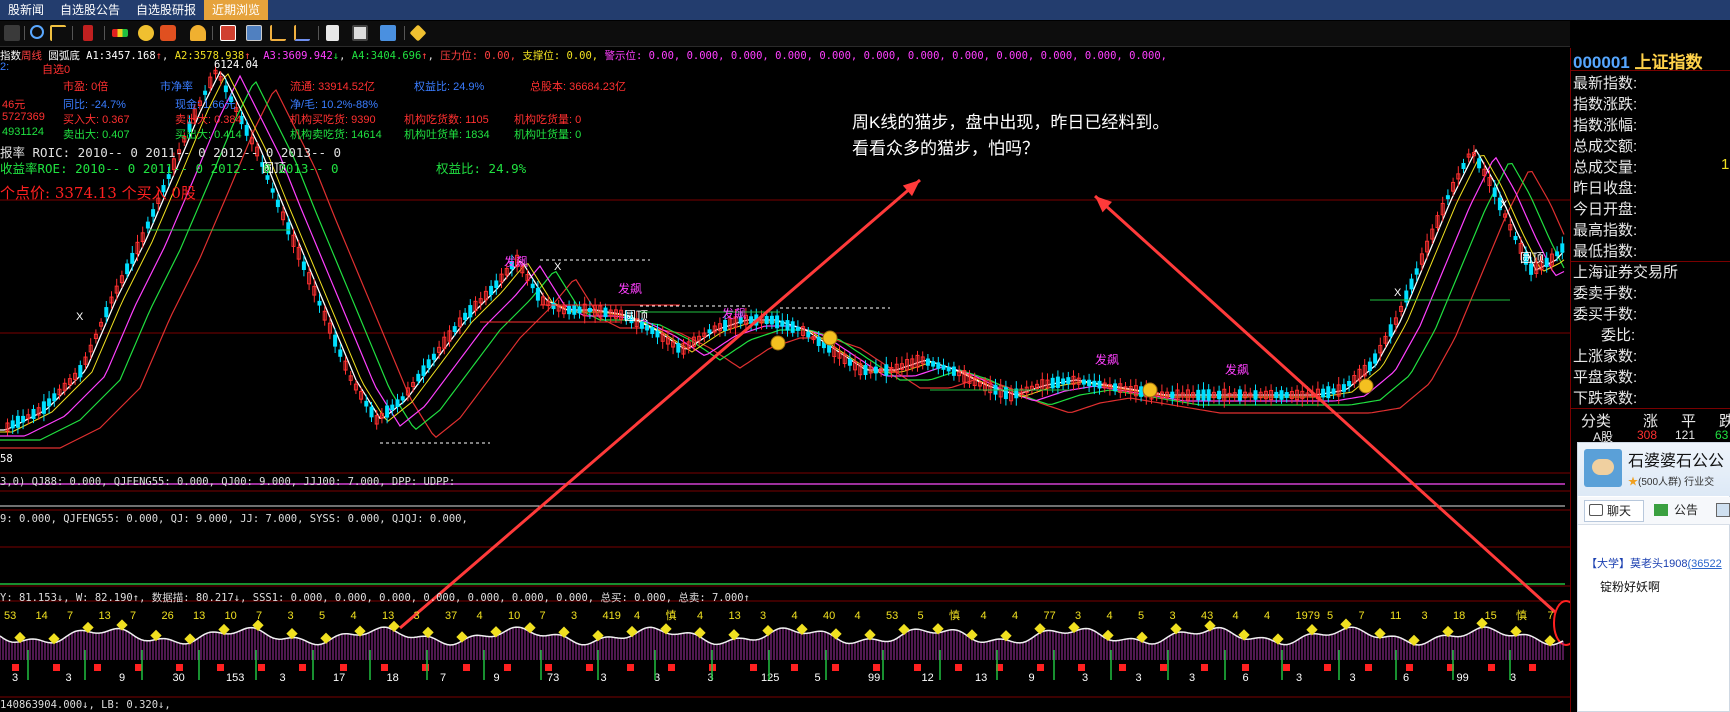  Describe the element at coordinates (418, 33) in the screenshot. I see `diamond-icon` at that location.